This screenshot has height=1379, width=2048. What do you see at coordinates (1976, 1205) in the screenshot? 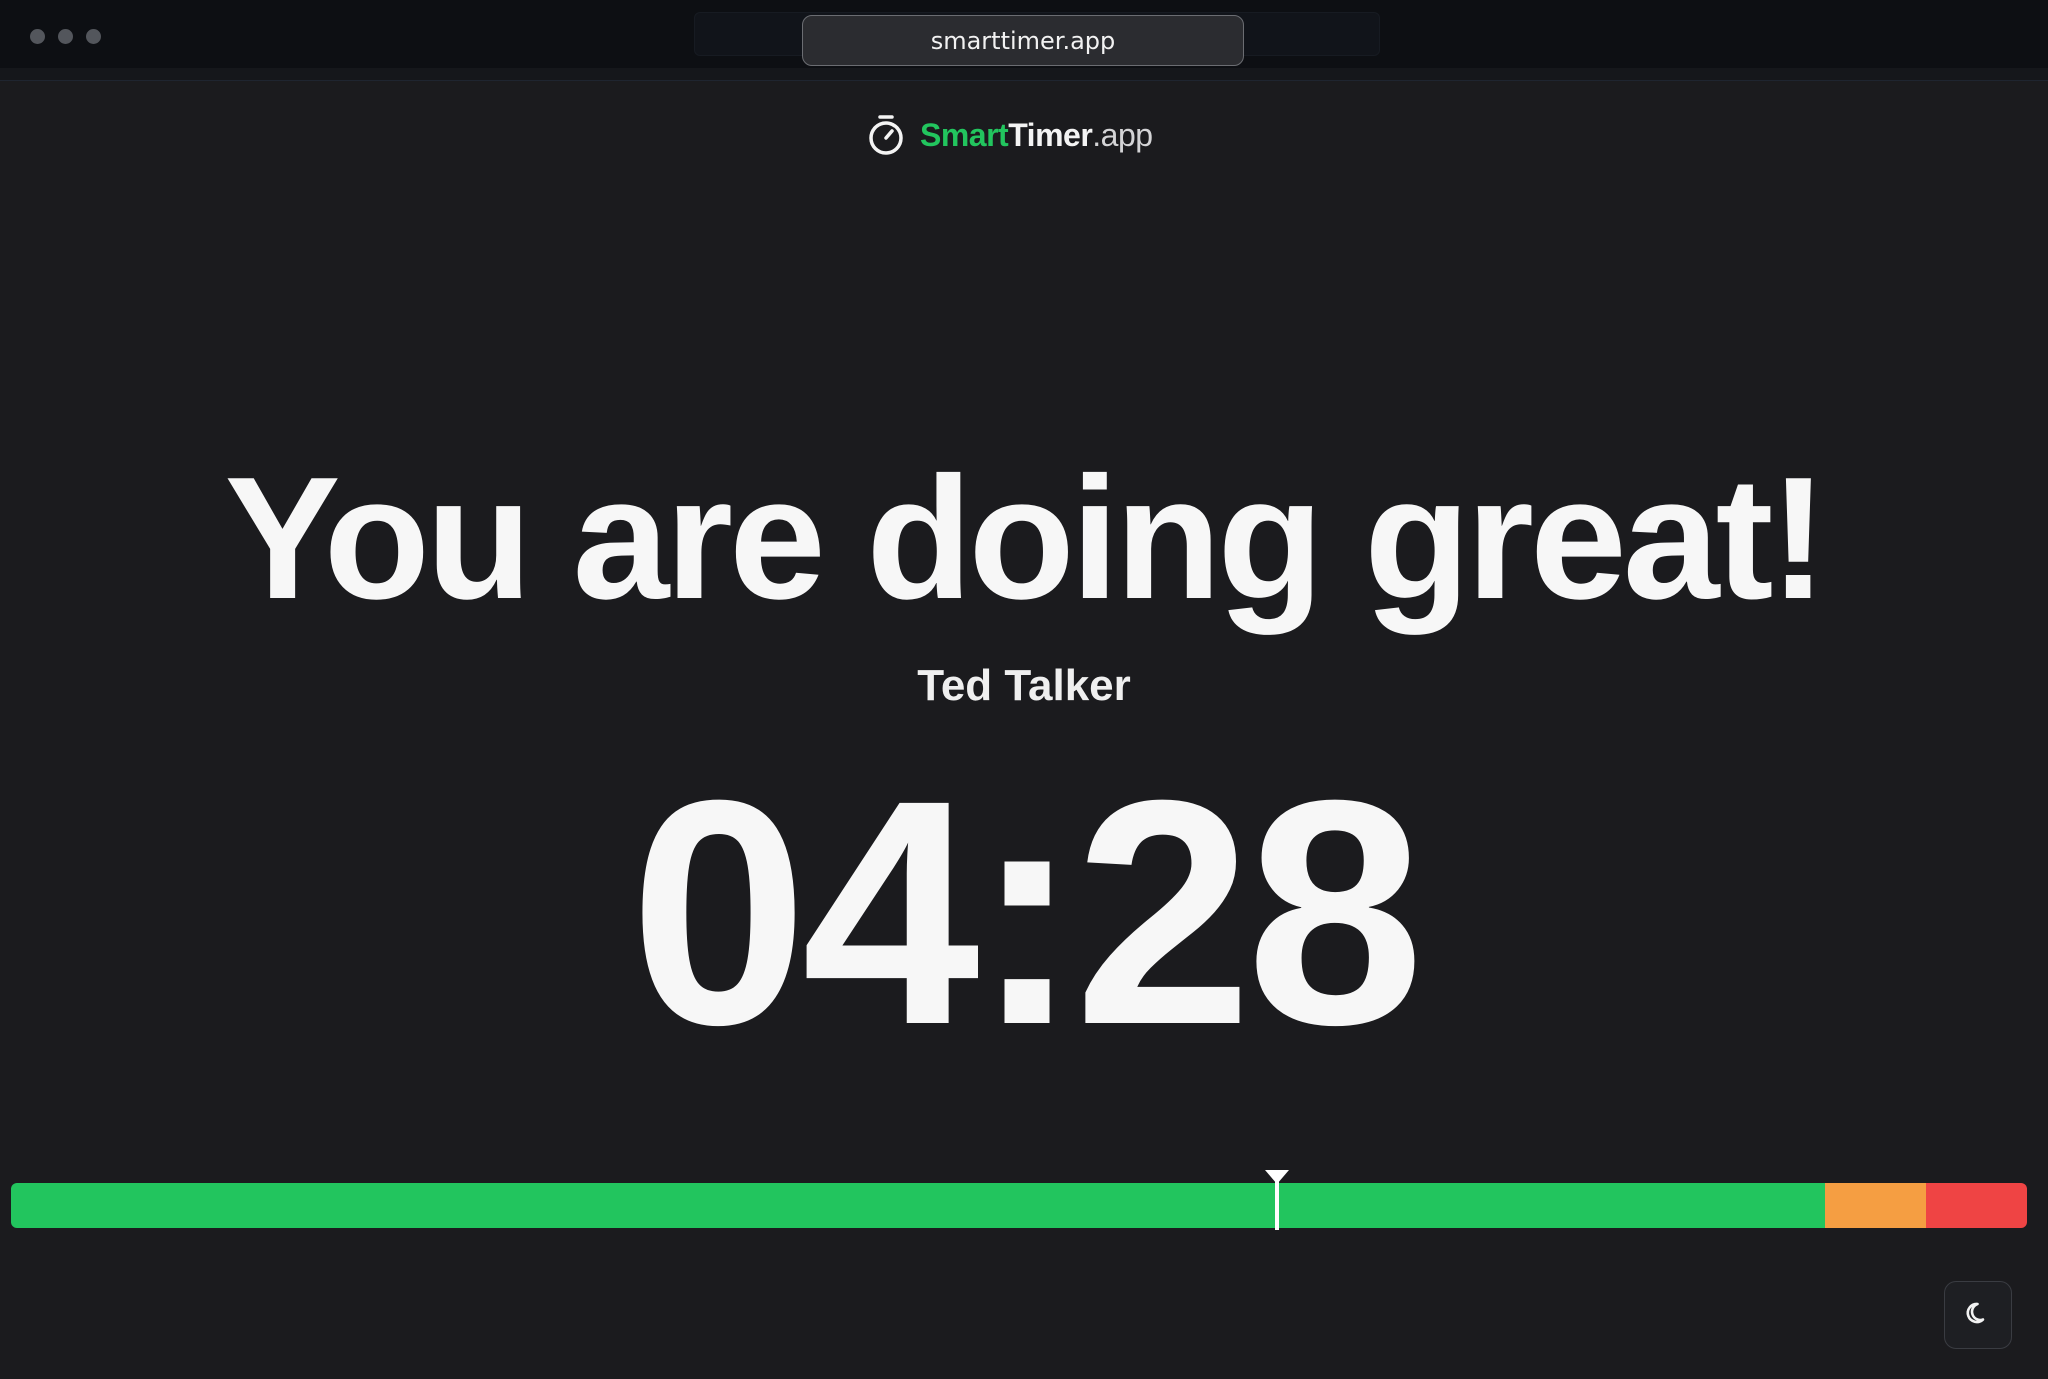
I see `progress-segment-overtime` at bounding box center [1976, 1205].